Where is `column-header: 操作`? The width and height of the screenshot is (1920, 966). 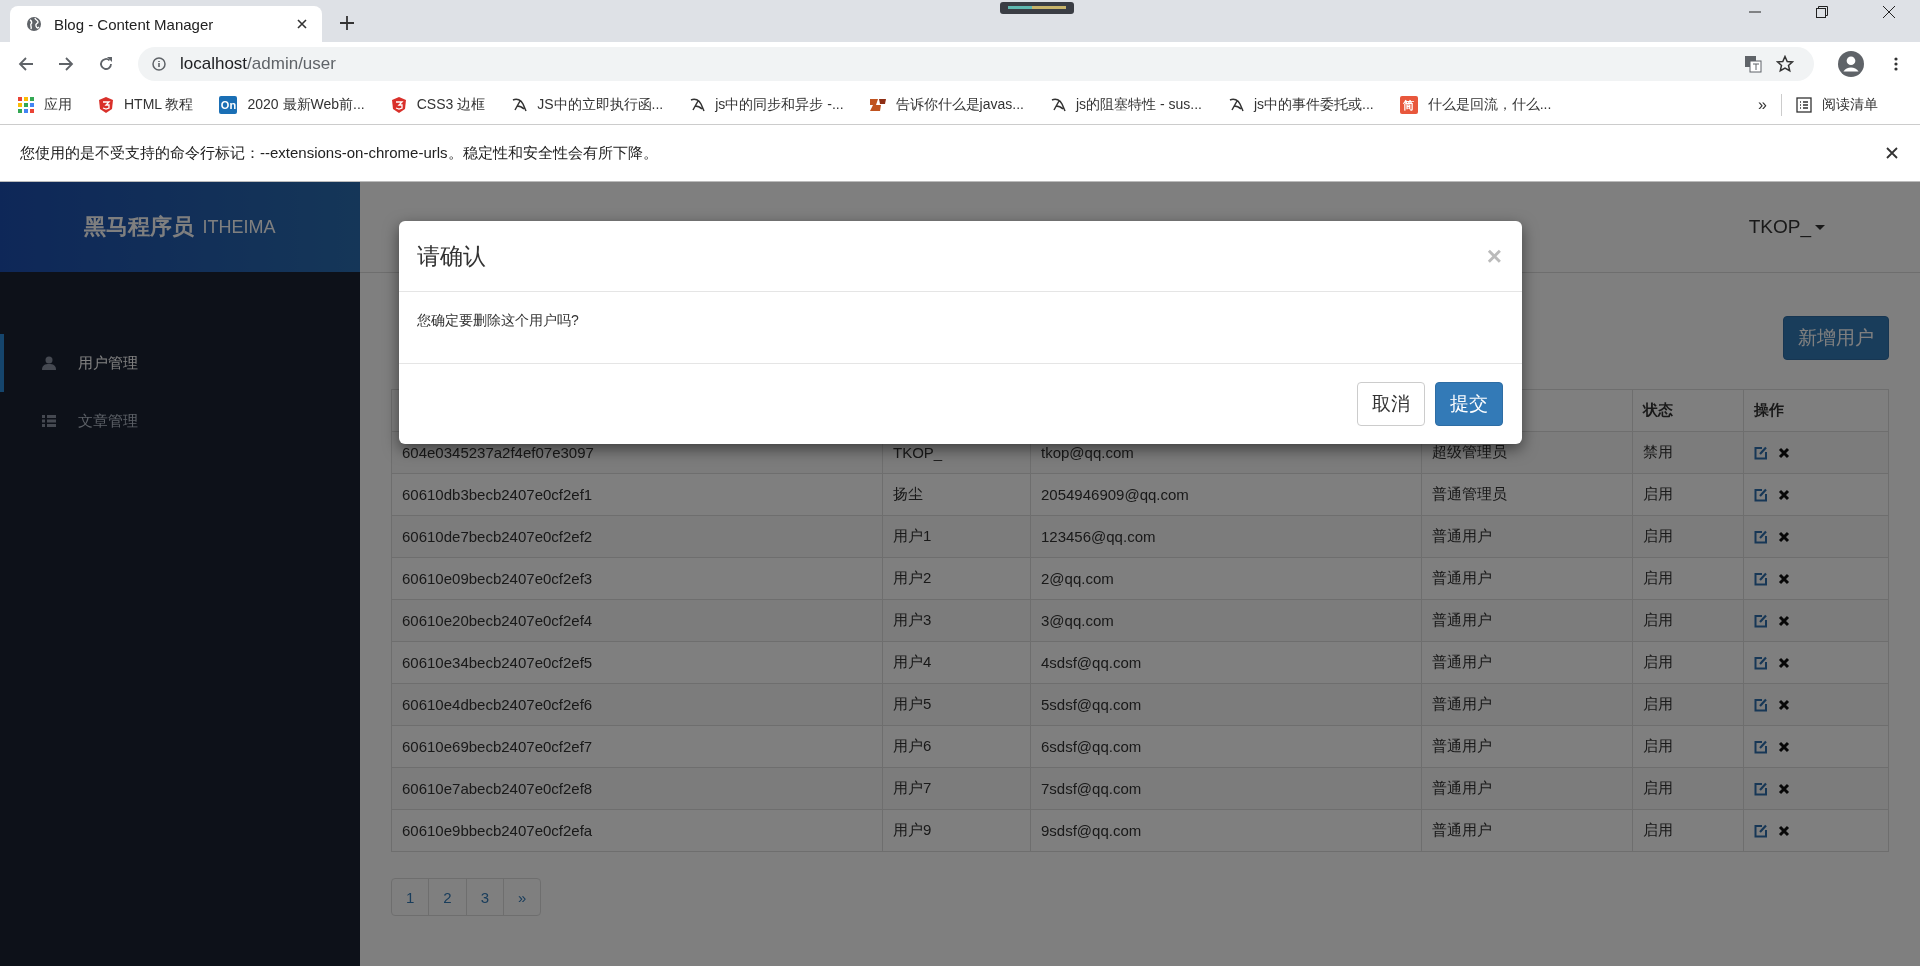
column-header: 操作 is located at coordinates (1816, 410).